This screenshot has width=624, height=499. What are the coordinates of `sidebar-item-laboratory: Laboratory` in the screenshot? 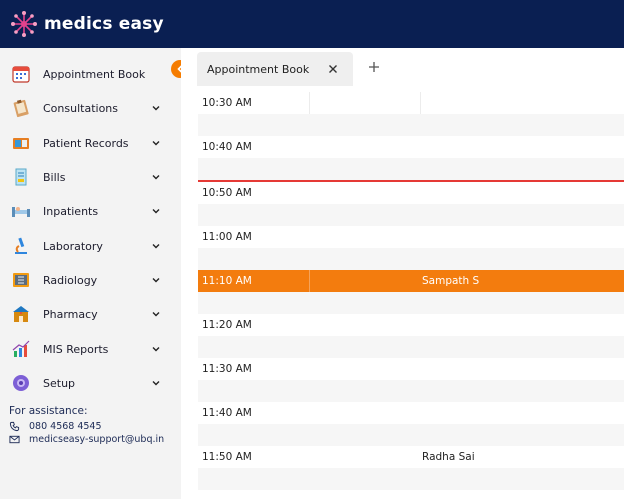 It's located at (90, 246).